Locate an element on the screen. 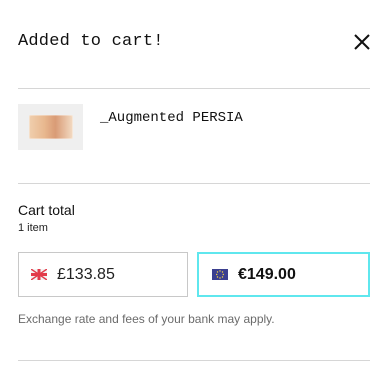 This screenshot has height=367, width=387. divider-bottom is located at coordinates (194, 360).